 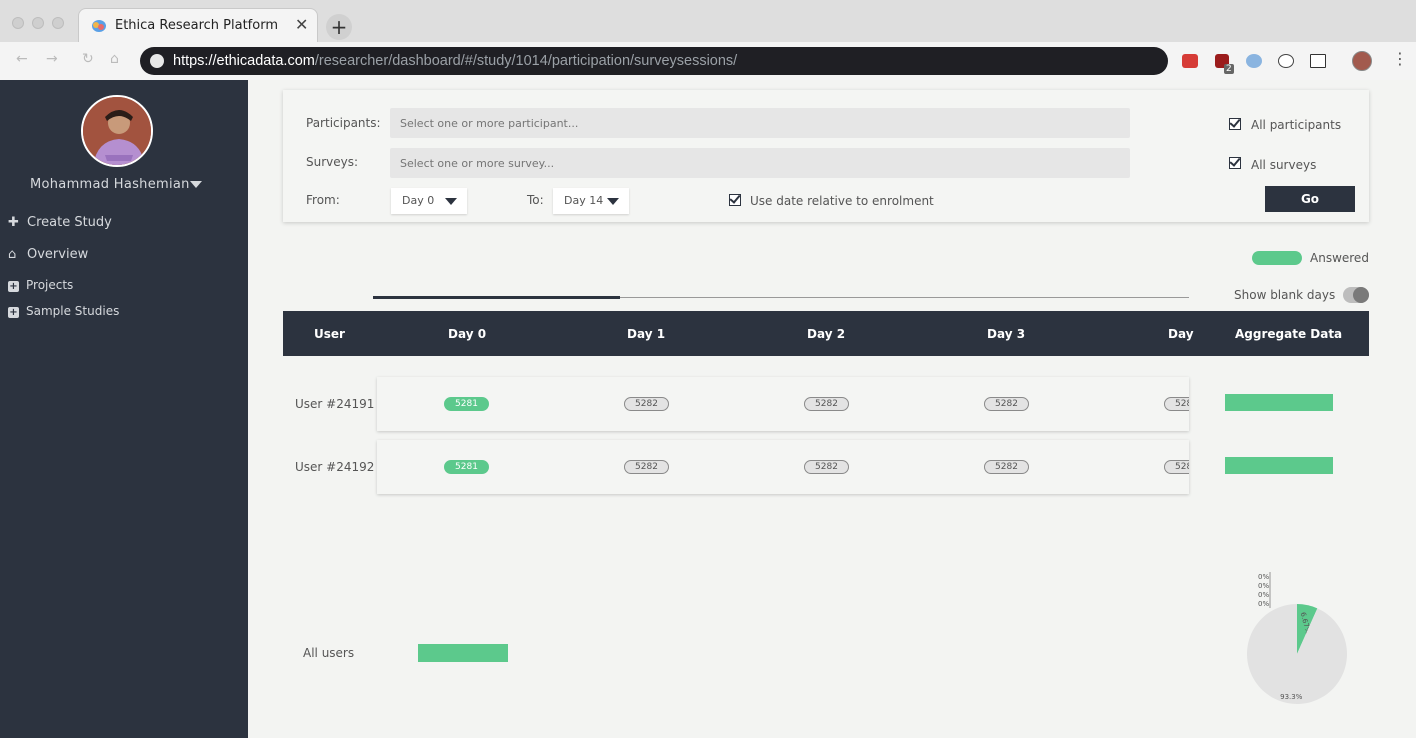 What do you see at coordinates (1254, 61) in the screenshot?
I see `mail-extension-icon` at bounding box center [1254, 61].